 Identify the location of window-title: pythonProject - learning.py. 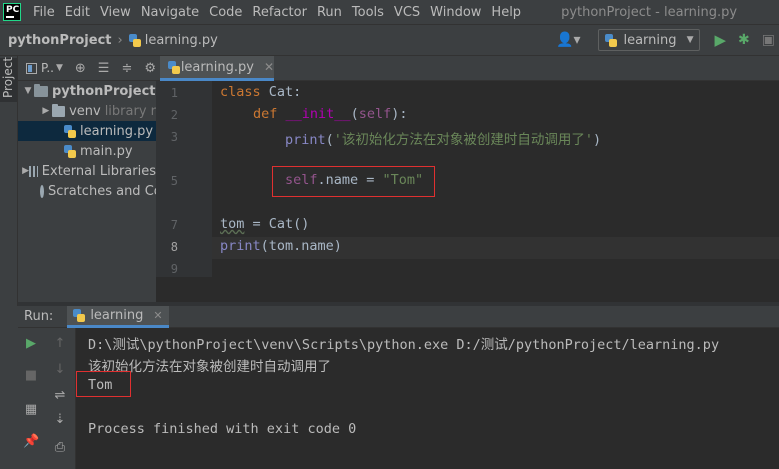
(649, 12).